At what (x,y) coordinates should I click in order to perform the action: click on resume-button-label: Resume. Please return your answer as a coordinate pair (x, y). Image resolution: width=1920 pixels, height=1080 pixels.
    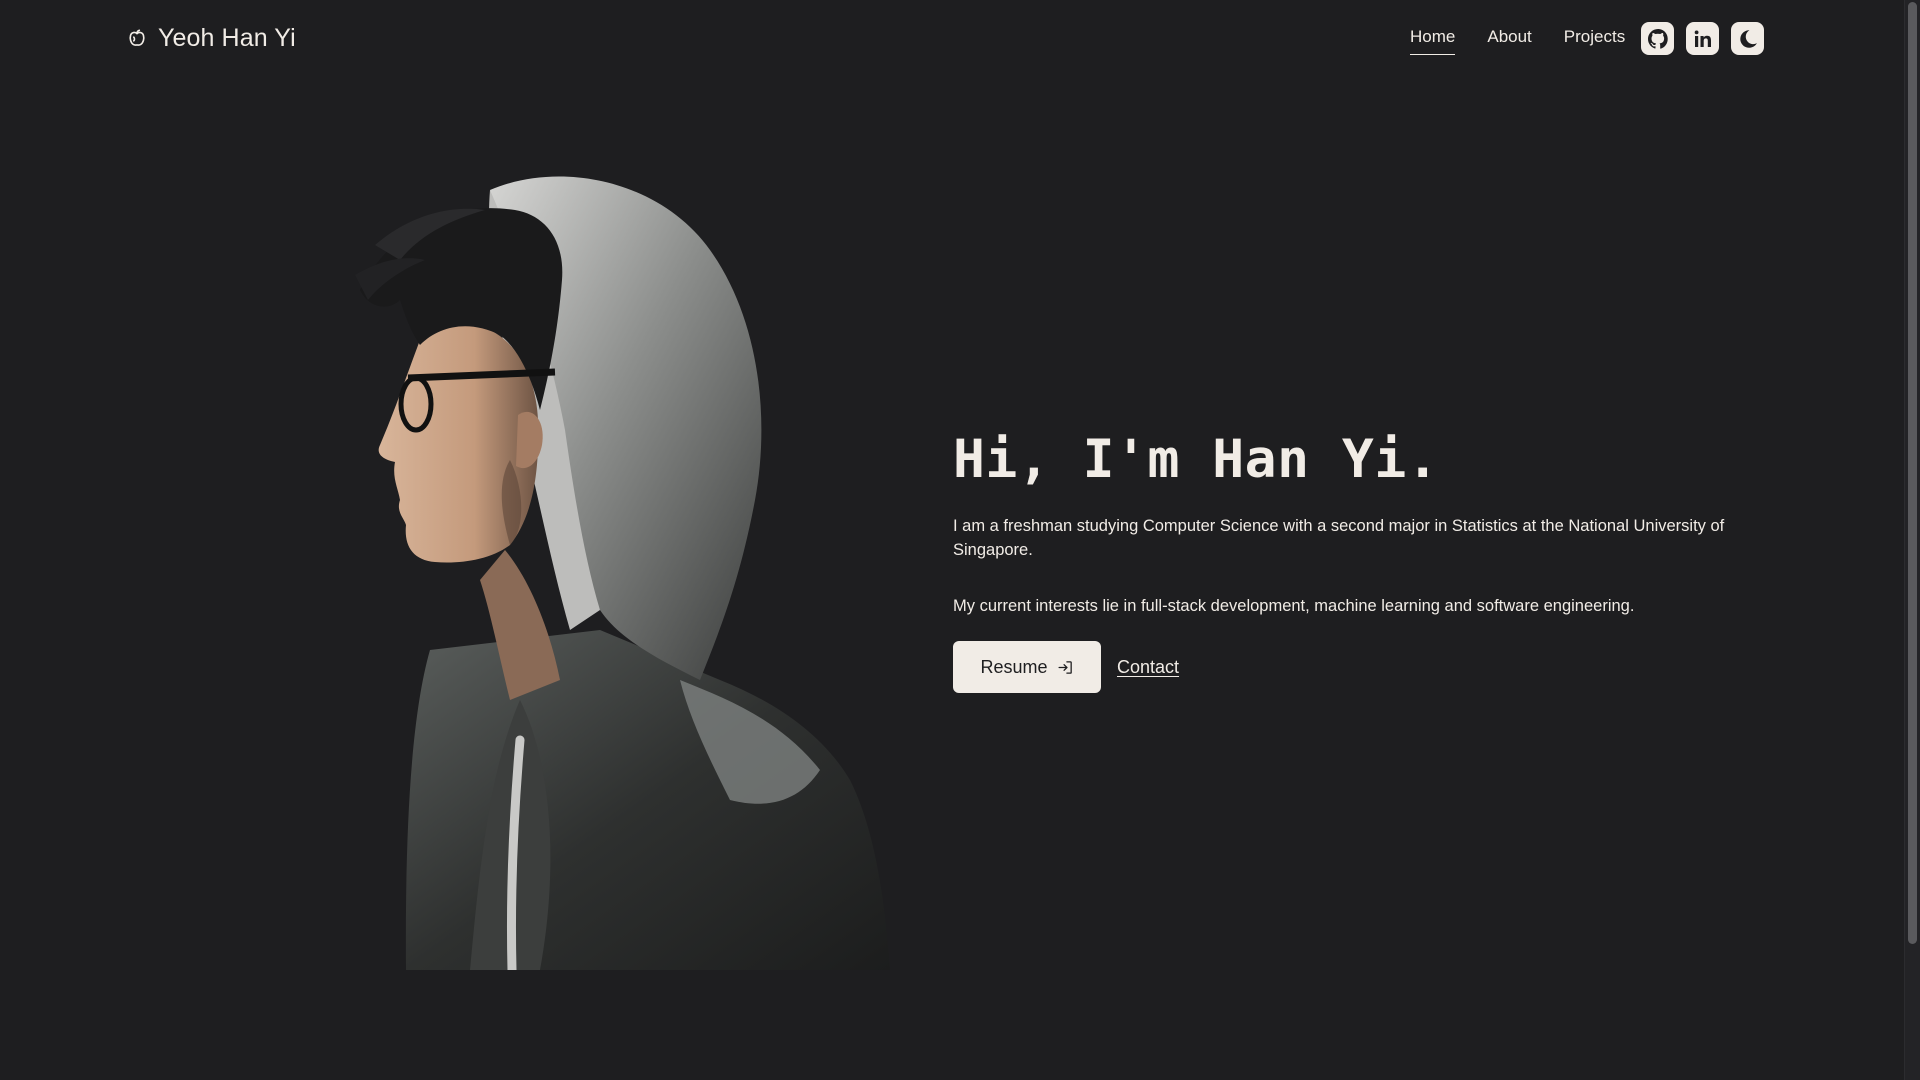
    Looking at the image, I should click on (1014, 666).